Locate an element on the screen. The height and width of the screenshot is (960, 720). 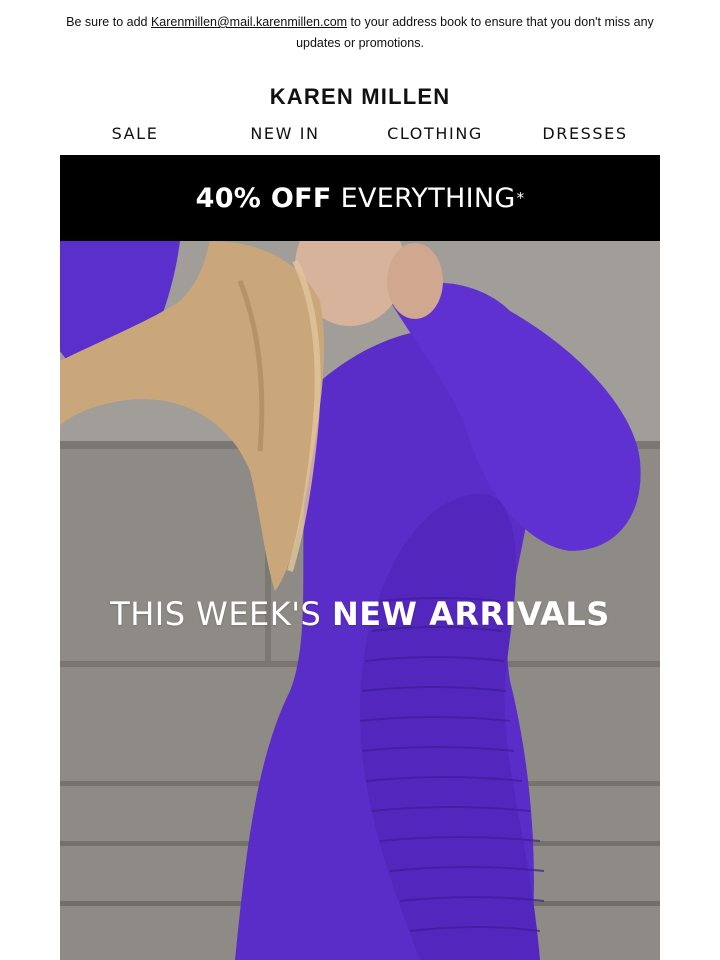
email-link: Karenmillen@mail.karenmillen.com is located at coordinates (249, 22).